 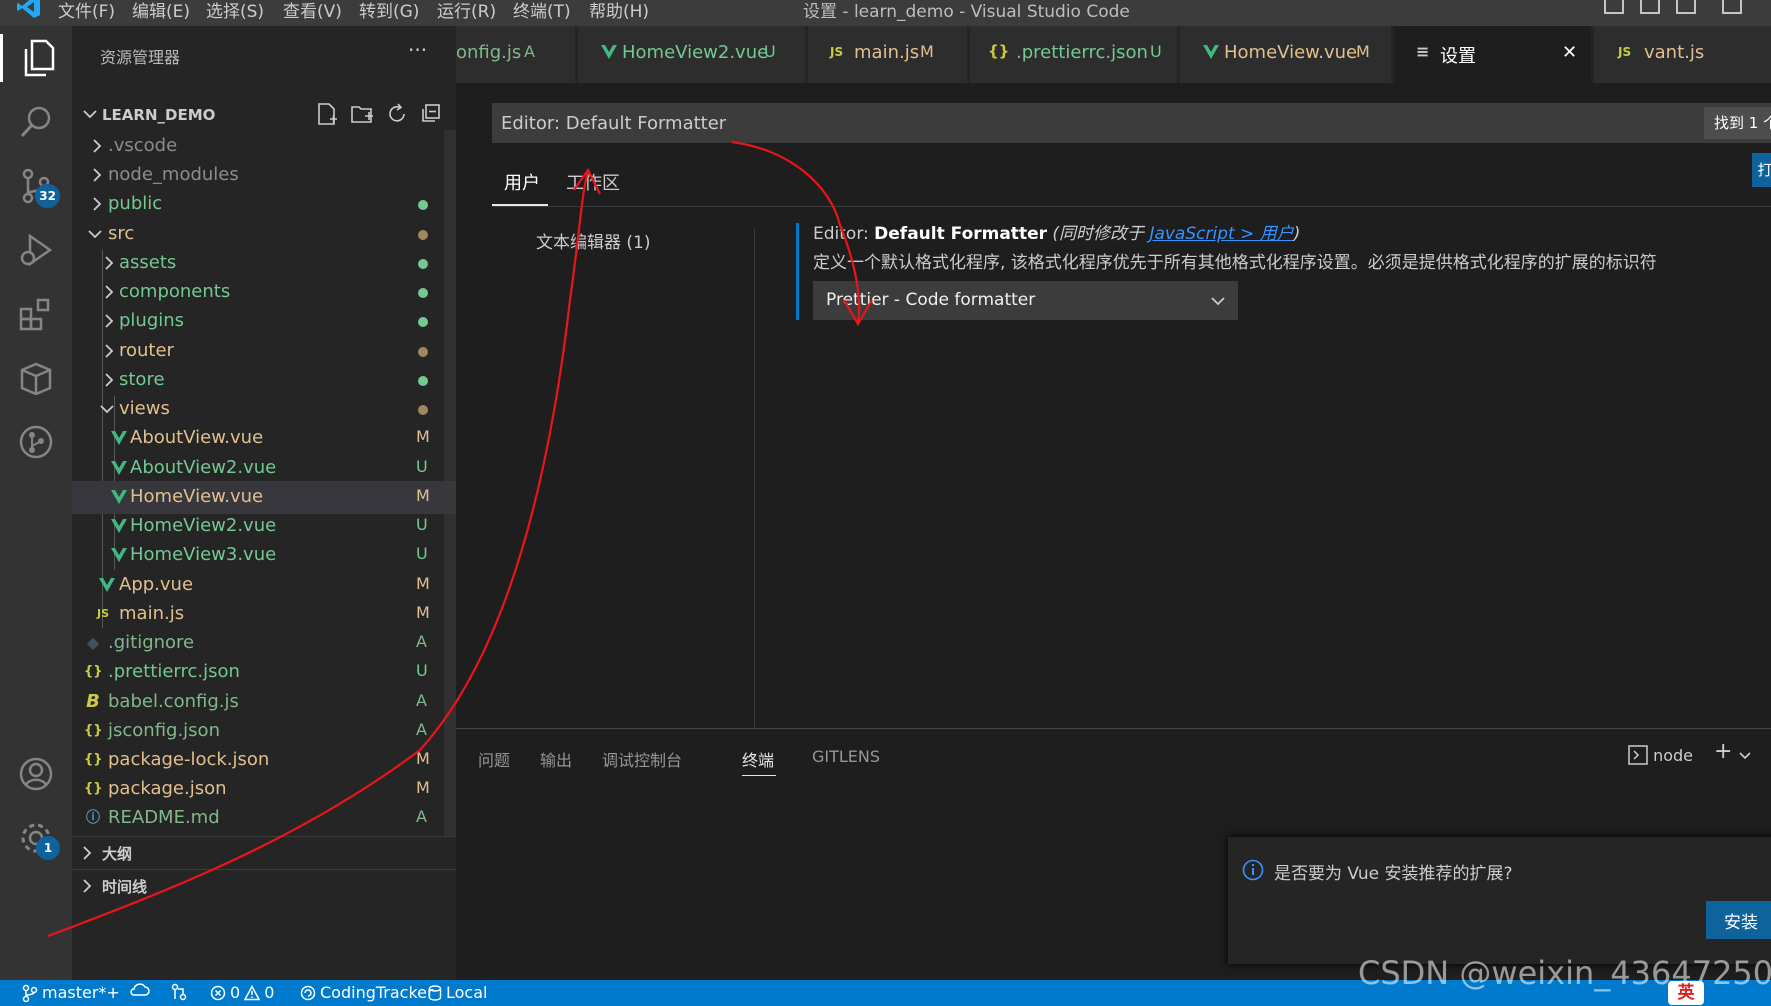 What do you see at coordinates (1761, 170) in the screenshot?
I see `open-settings-json-button: 打` at bounding box center [1761, 170].